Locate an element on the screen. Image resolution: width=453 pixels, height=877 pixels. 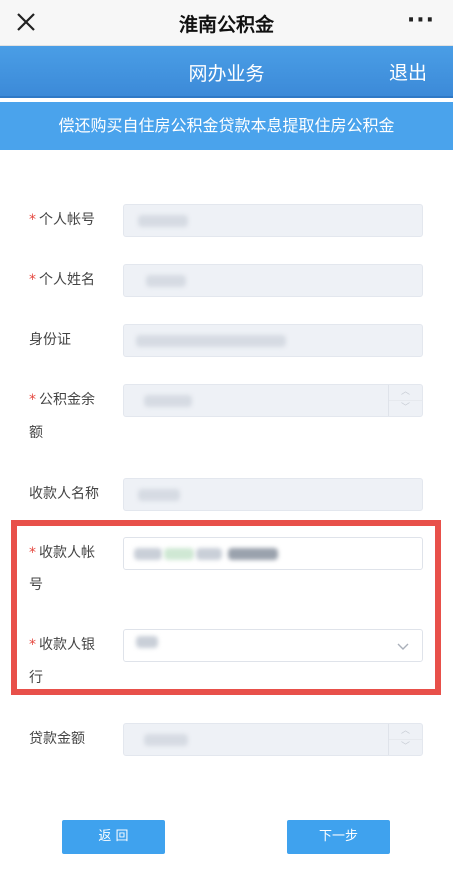
id-card-field is located at coordinates (273, 340).